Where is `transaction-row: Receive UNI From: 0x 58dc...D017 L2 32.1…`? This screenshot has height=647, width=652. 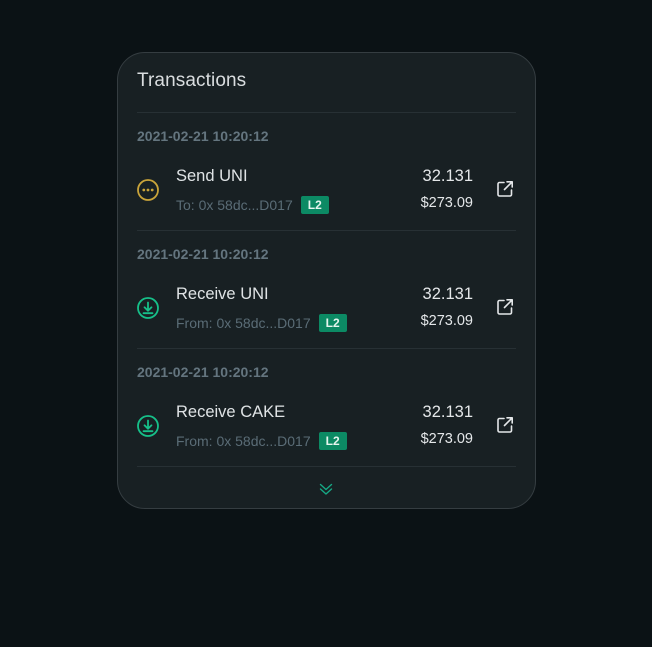 transaction-row: Receive UNI From: 0x 58dc...D017 L2 32.1… is located at coordinates (326, 315).